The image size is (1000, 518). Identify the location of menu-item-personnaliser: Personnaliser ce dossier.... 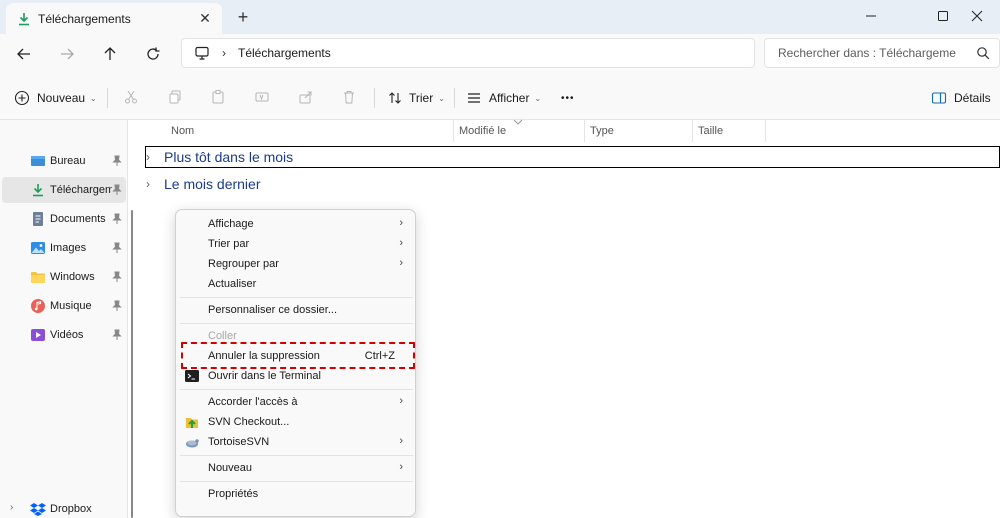
(296, 310).